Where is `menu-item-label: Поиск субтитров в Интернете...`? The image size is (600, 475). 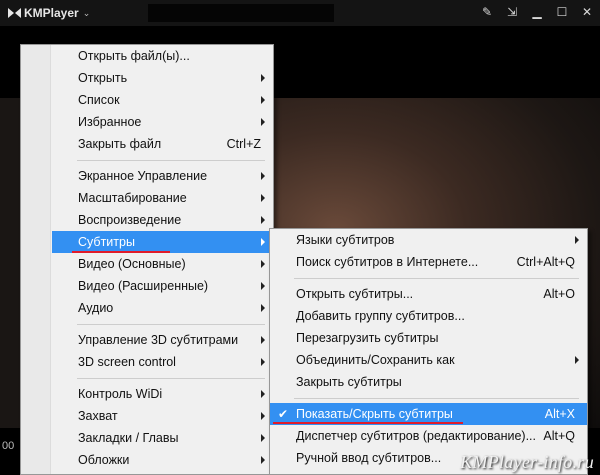
menu-item-label: Поиск субтитров в Интернете... is located at coordinates (387, 262).